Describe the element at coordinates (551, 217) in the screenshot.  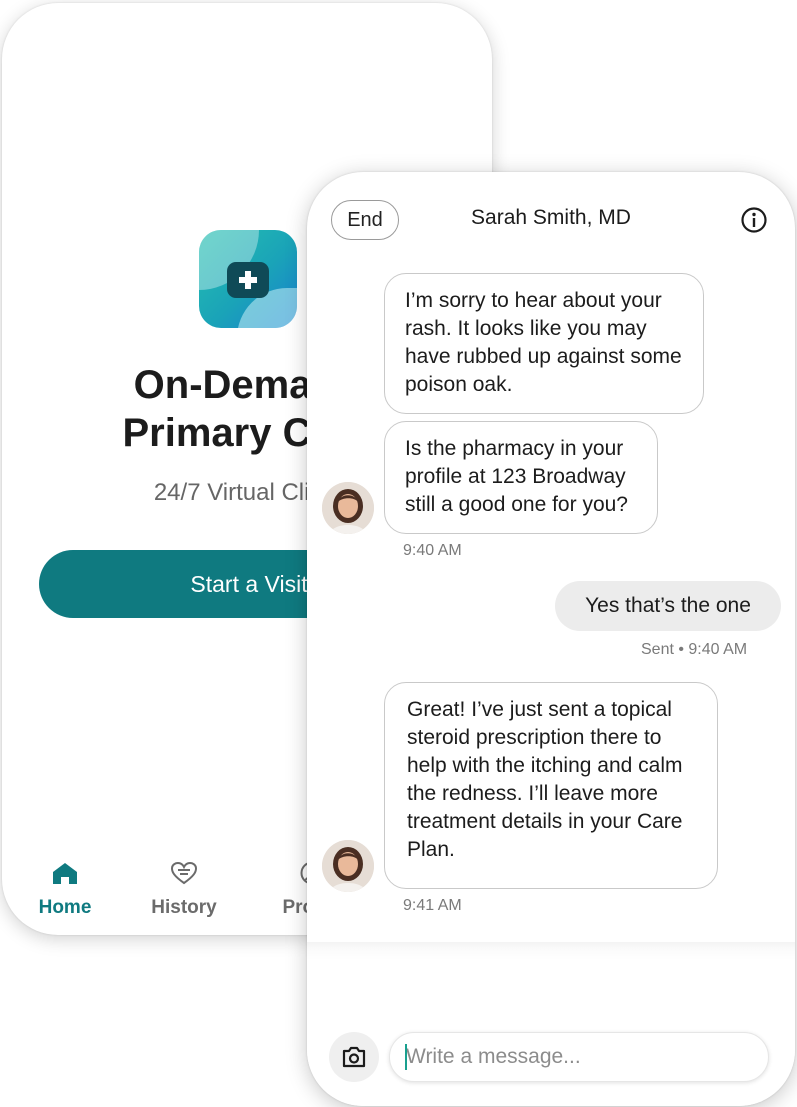
I see `chat-title: Sarah Smith, MD` at that location.